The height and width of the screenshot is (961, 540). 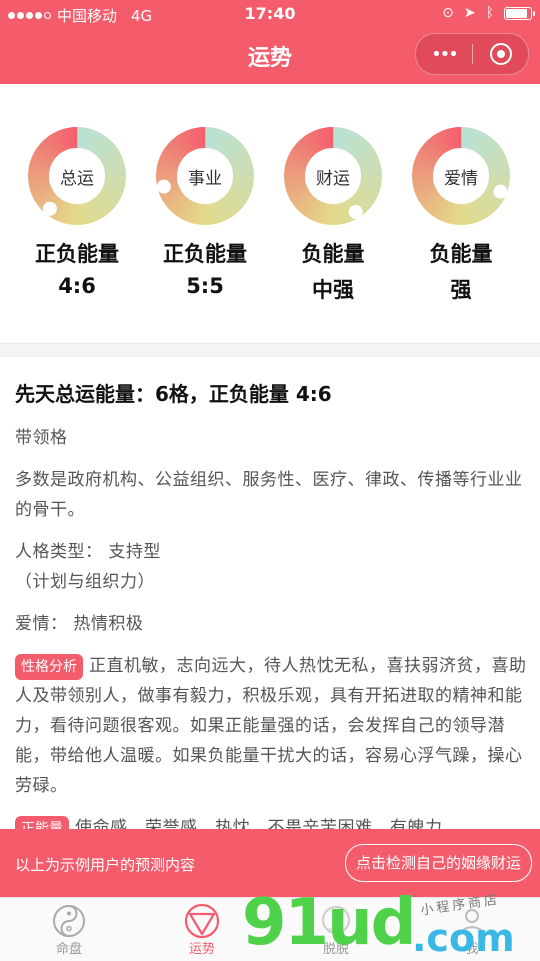 I want to click on love-text: 爱情： 热情积极, so click(x=79, y=624).